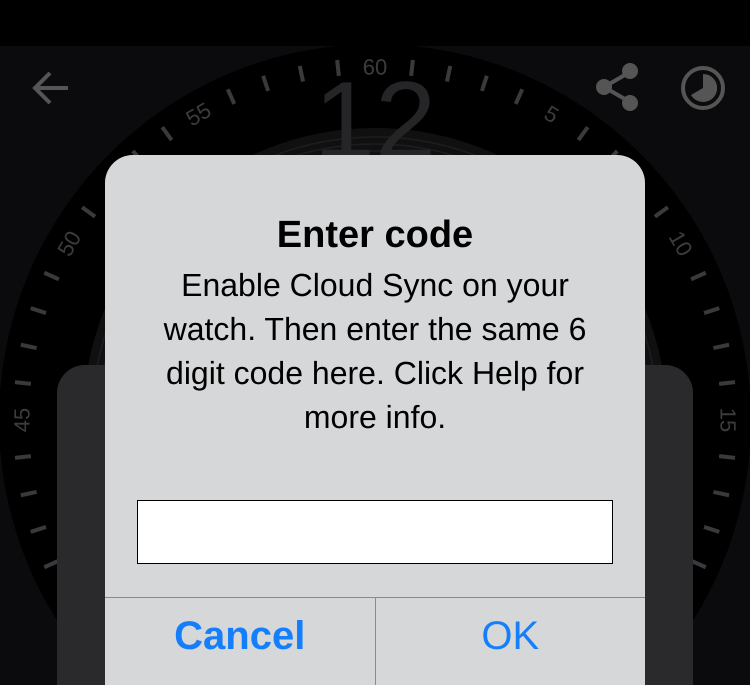 The height and width of the screenshot is (685, 750). I want to click on share-icon, so click(617, 87).